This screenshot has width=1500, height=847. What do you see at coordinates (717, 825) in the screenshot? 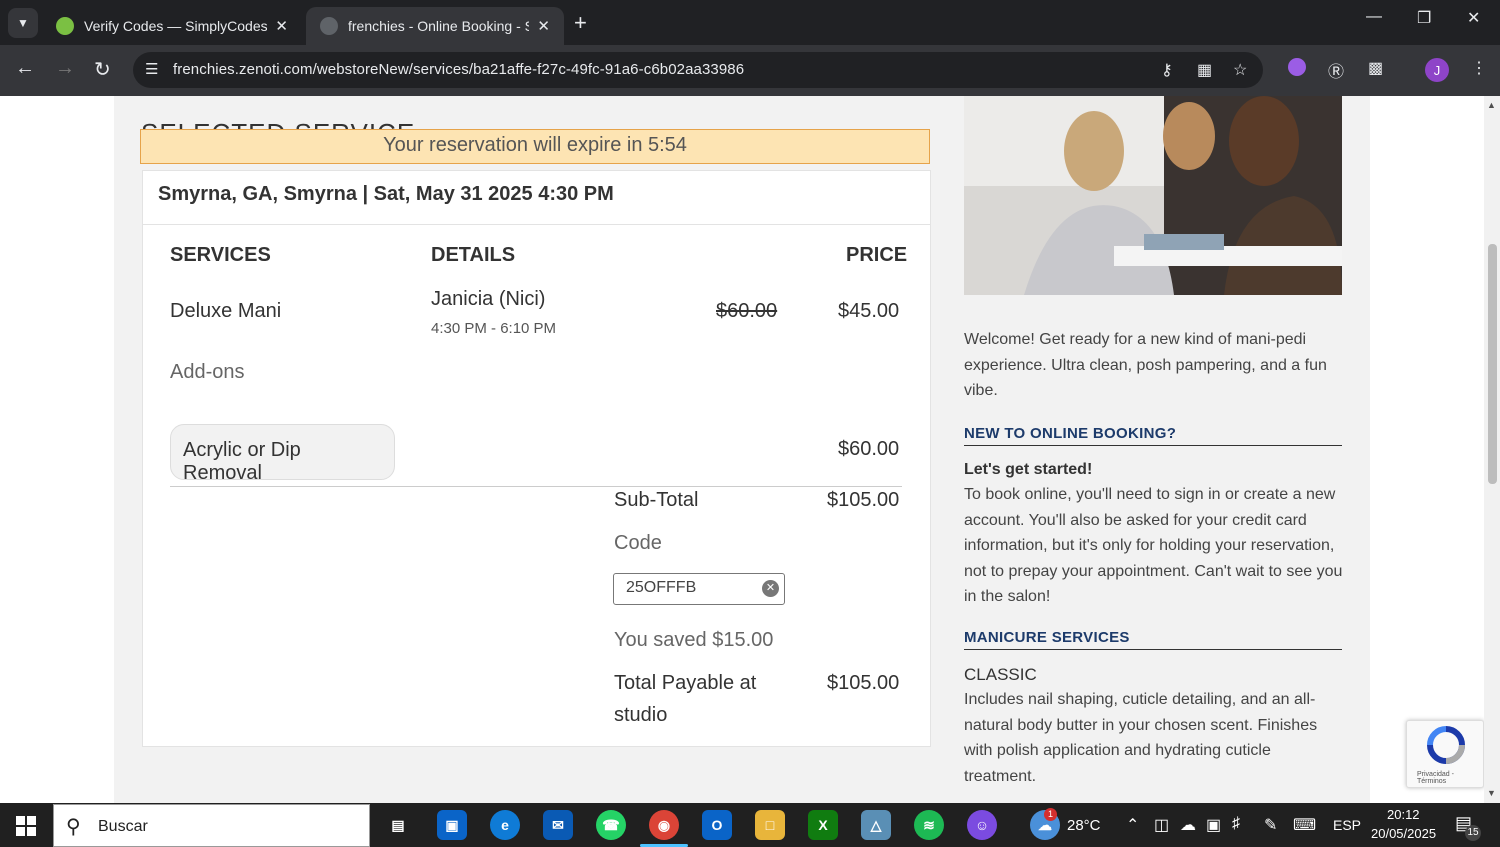
I see `outlook-icon: O` at bounding box center [717, 825].